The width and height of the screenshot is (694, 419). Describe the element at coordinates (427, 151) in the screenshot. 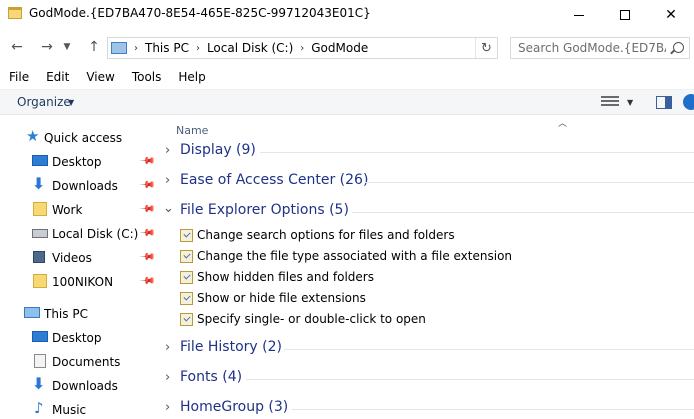

I see `group-display: › Display (9)` at that location.